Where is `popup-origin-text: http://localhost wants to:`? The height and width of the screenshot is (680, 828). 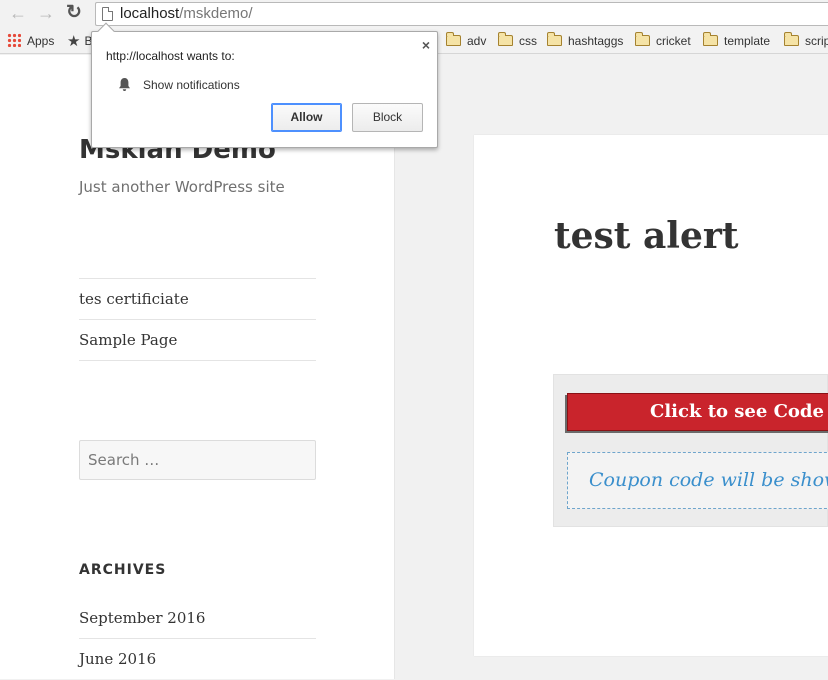
popup-origin-text: http://localhost wants to: is located at coordinates (170, 56).